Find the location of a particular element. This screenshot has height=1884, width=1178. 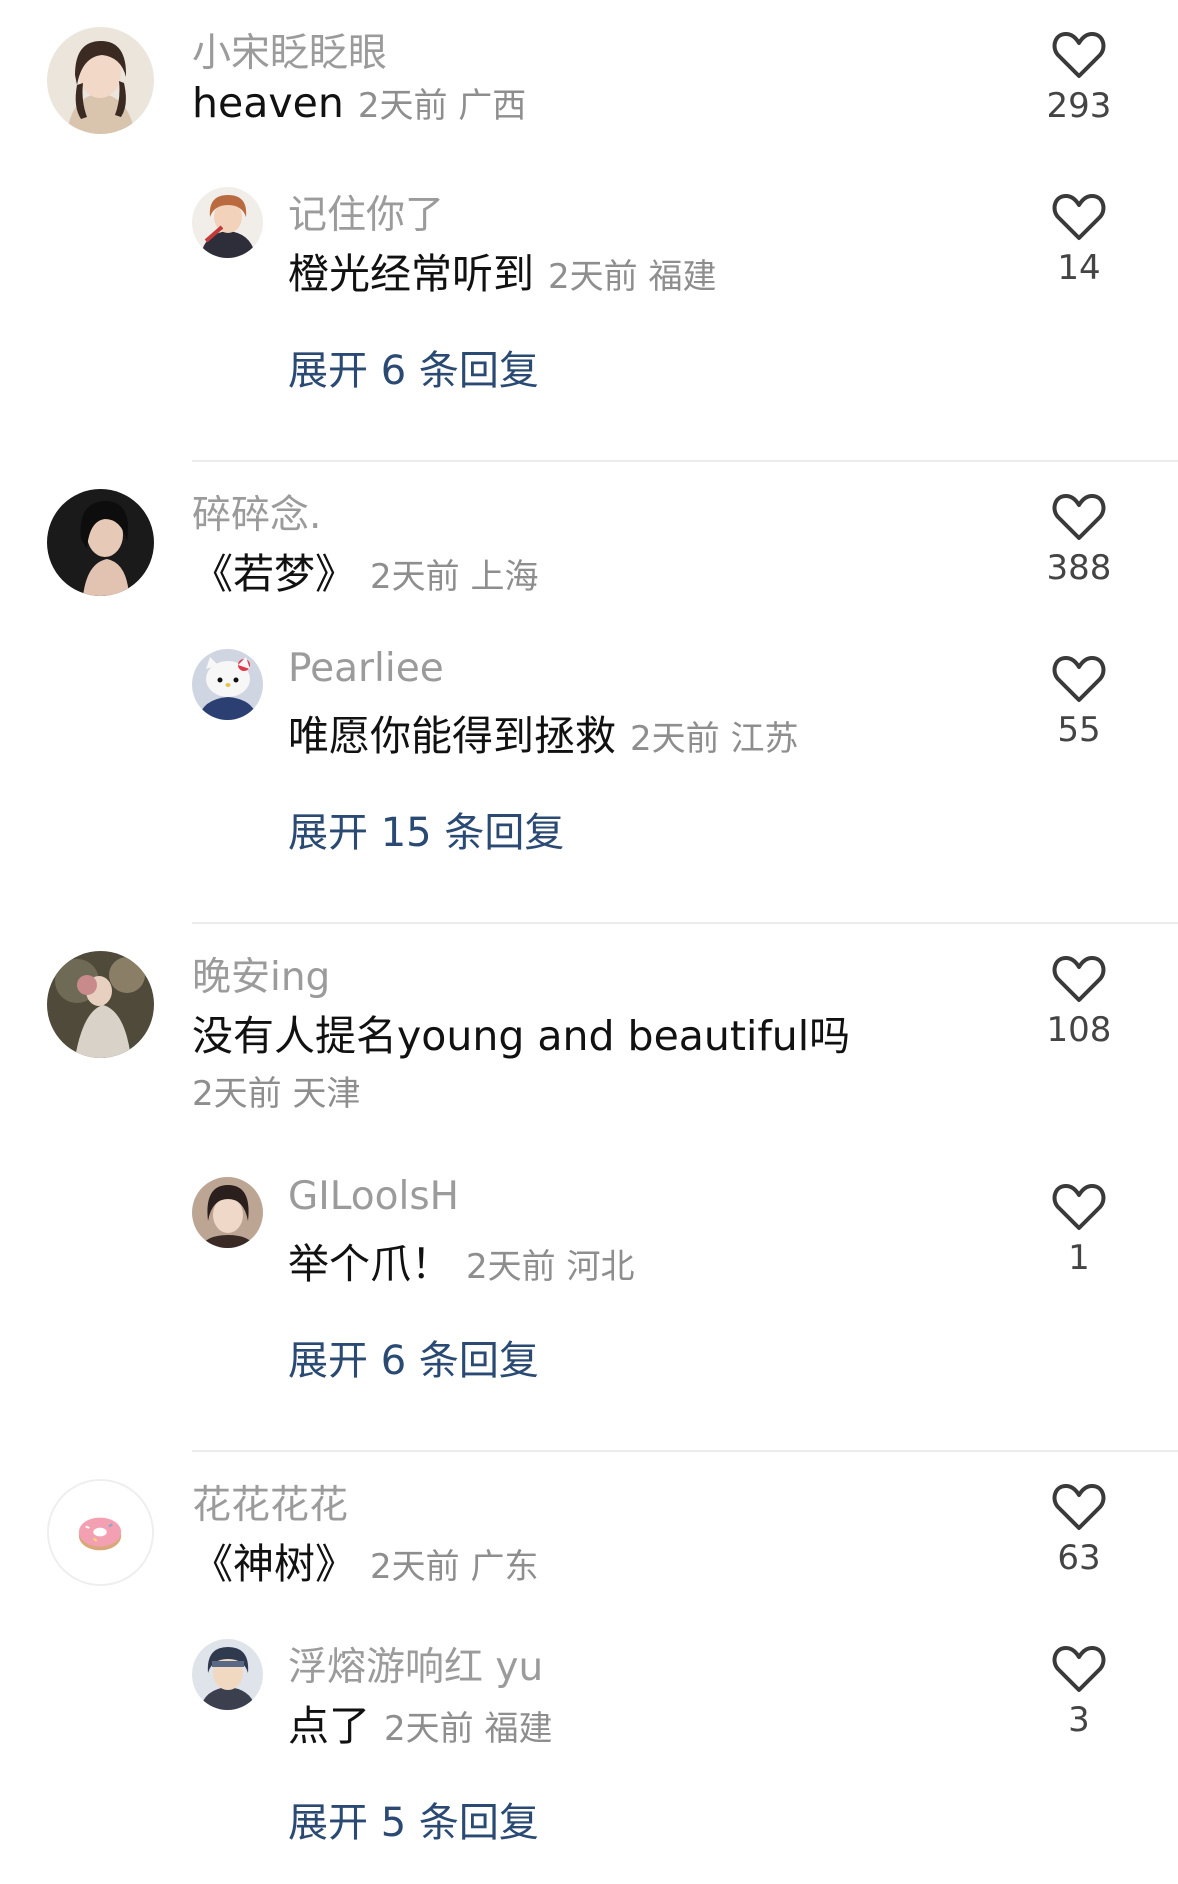

like-button: 388 is located at coordinates (1079, 540).